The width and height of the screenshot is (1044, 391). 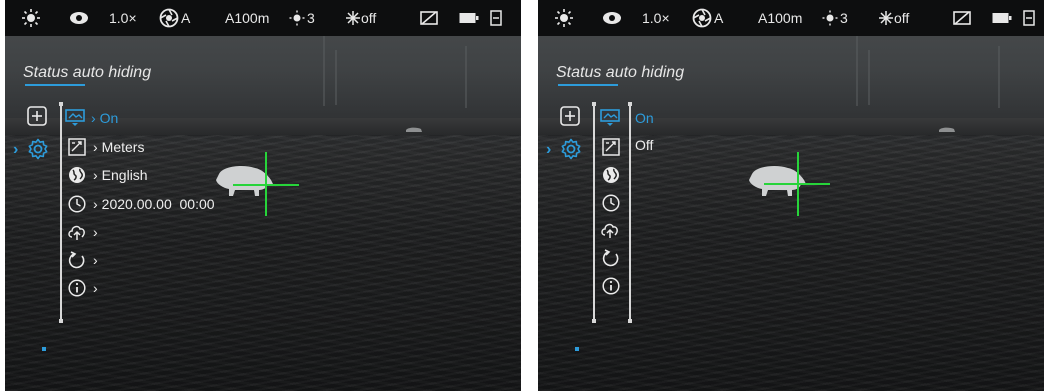 I want to click on menu-item-datetime: › 2020.00.00 00:00, so click(x=141, y=204).